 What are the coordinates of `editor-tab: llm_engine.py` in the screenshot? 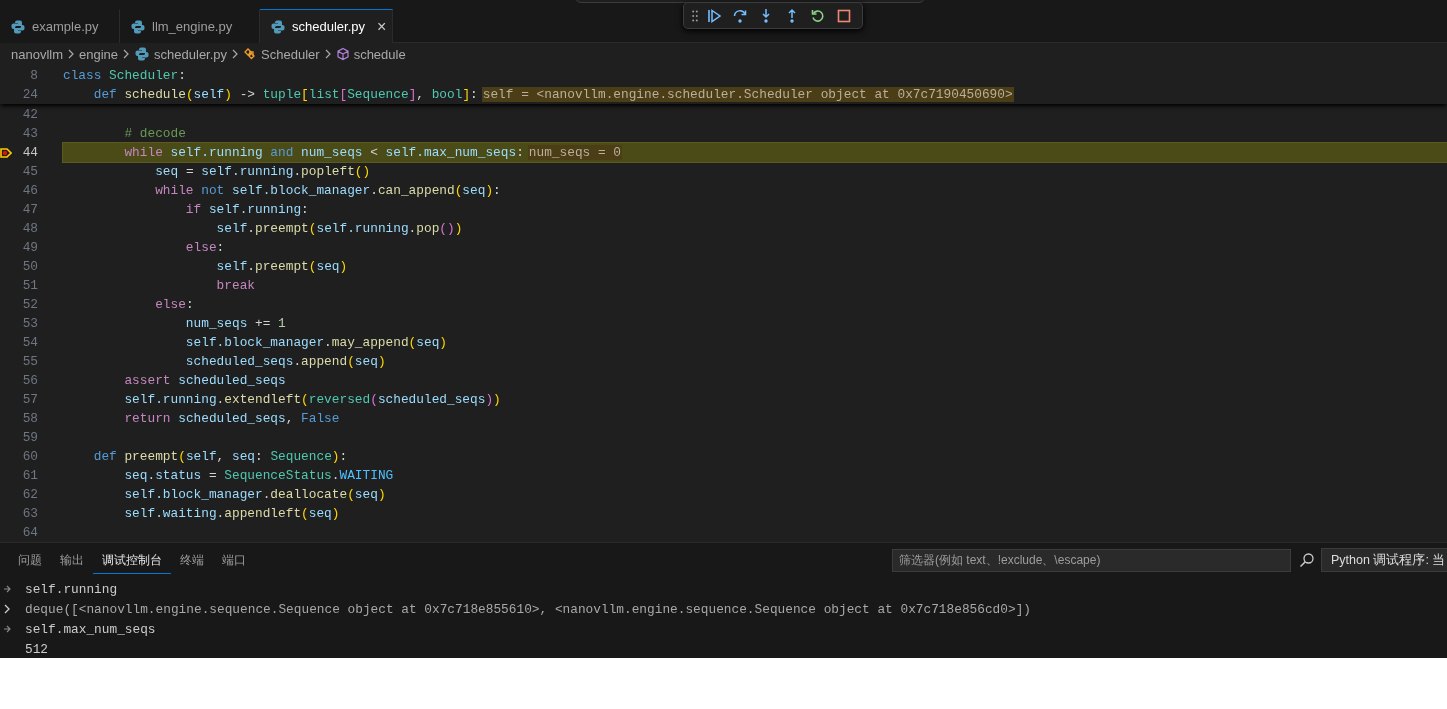 It's located at (190, 26).